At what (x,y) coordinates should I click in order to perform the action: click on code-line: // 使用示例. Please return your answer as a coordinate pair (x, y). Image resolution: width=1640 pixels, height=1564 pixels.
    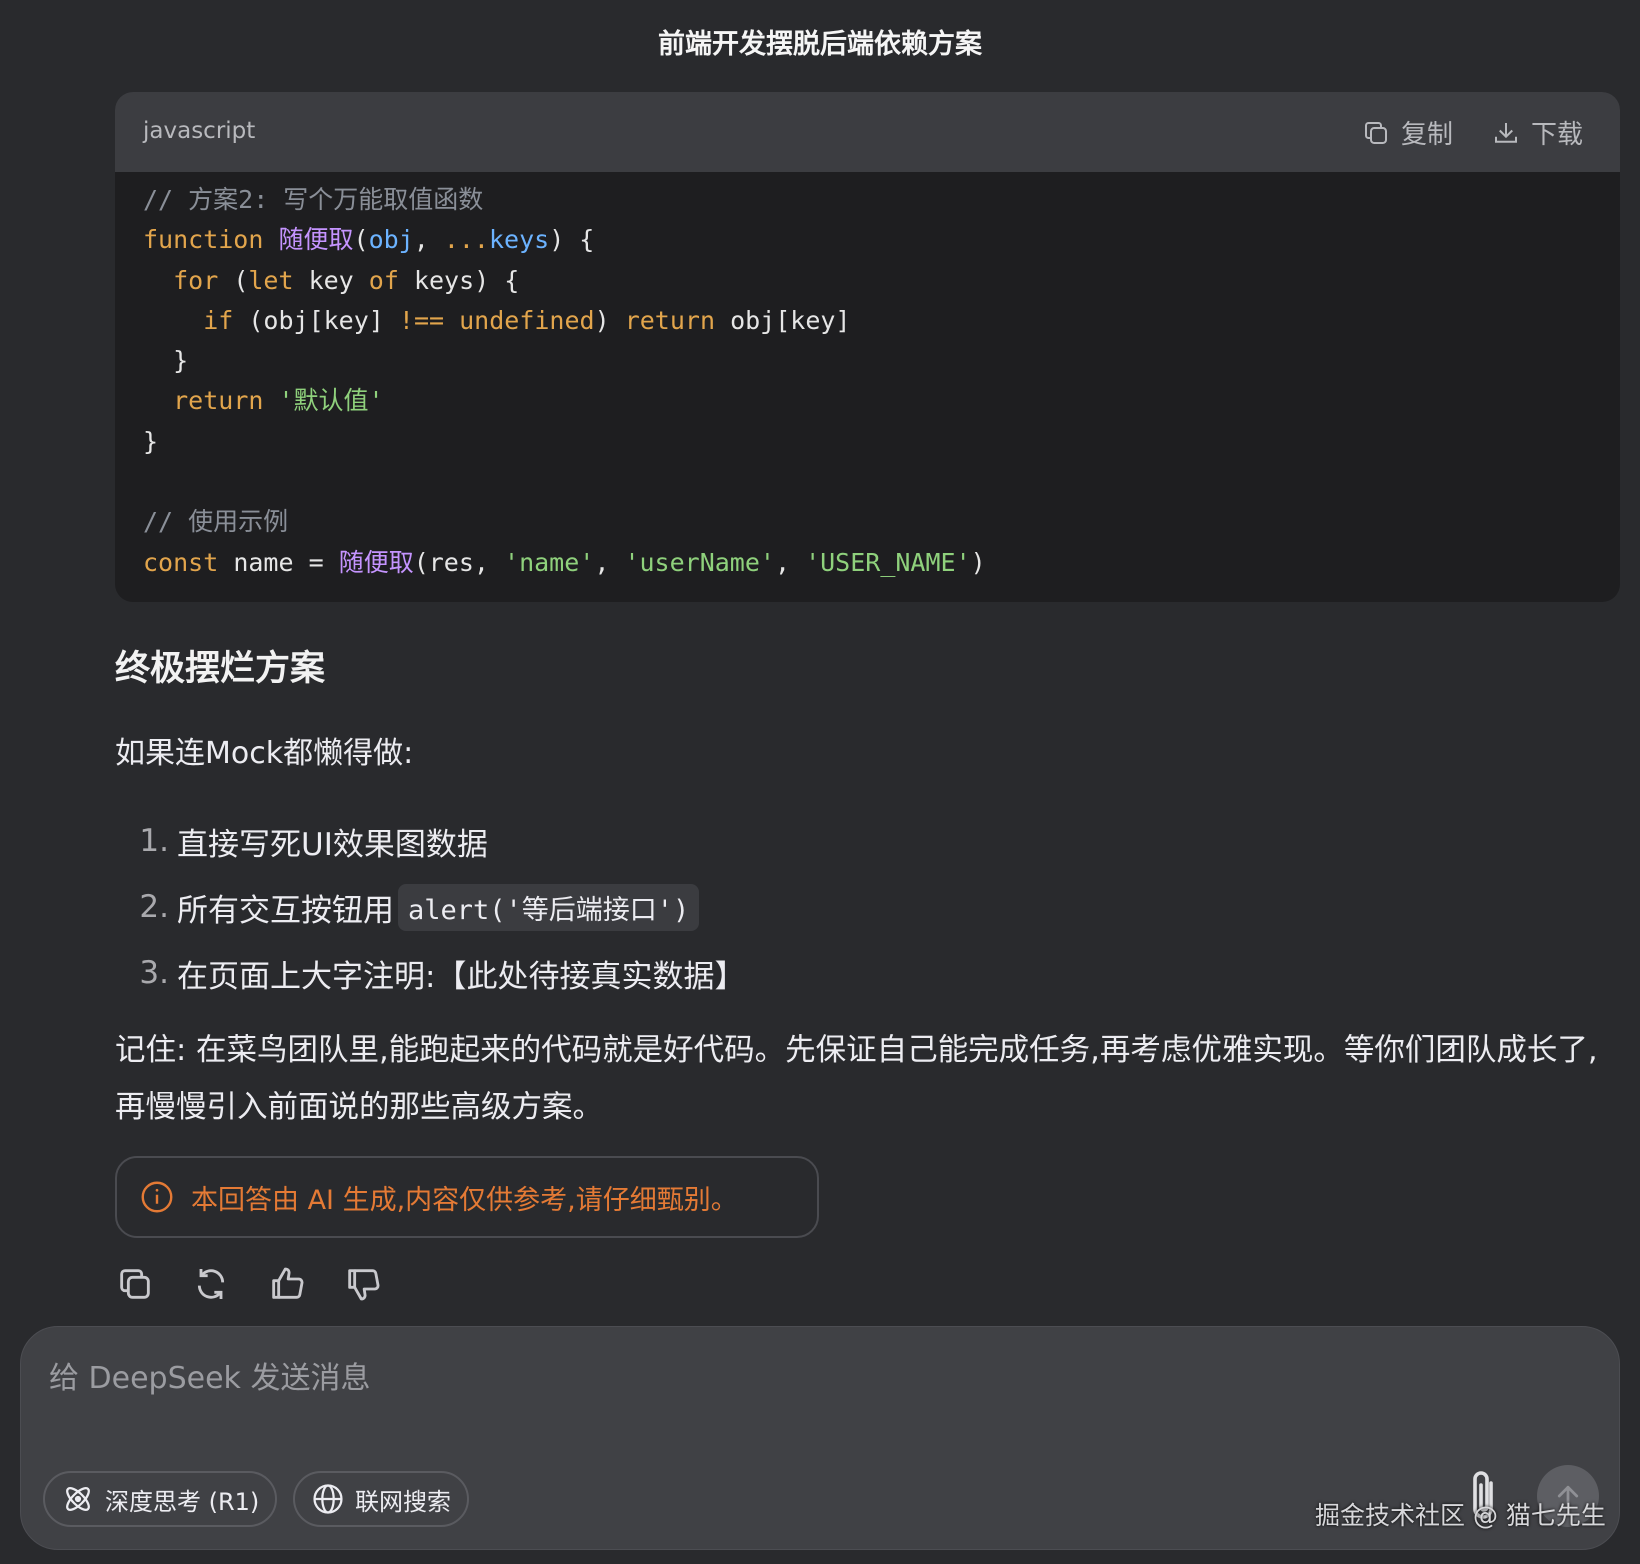
    Looking at the image, I should click on (215, 521).